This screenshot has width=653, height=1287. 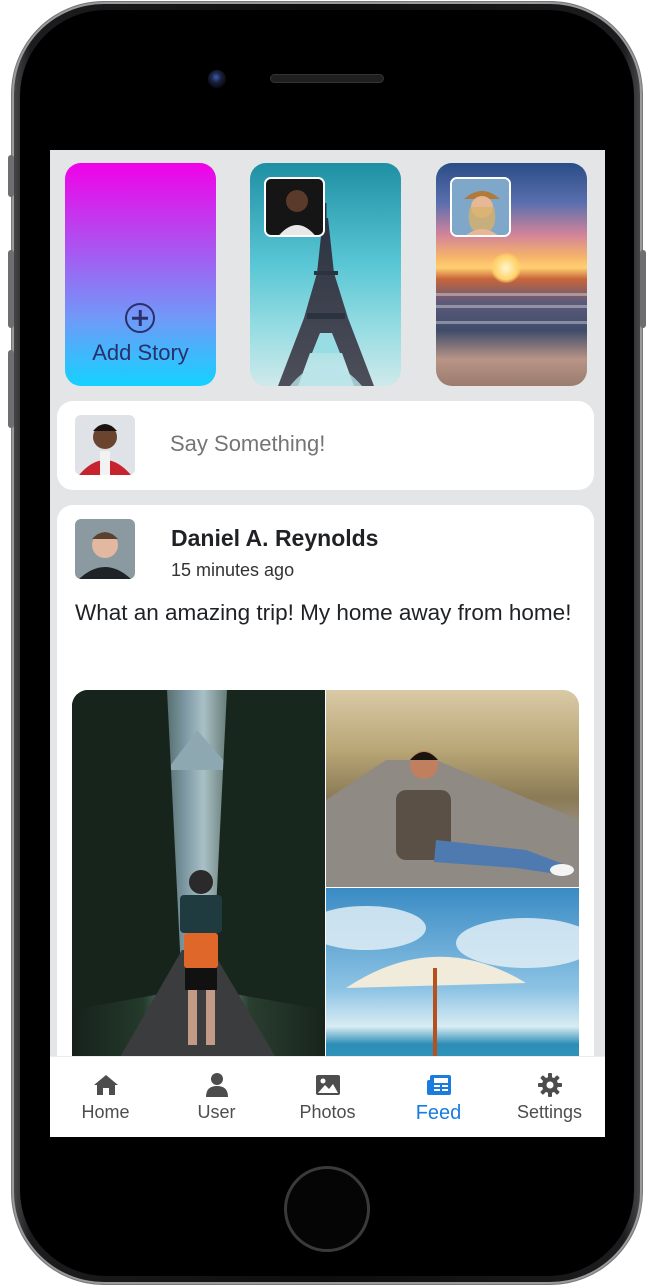 What do you see at coordinates (216, 1112) in the screenshot?
I see `tab-user-label: User` at bounding box center [216, 1112].